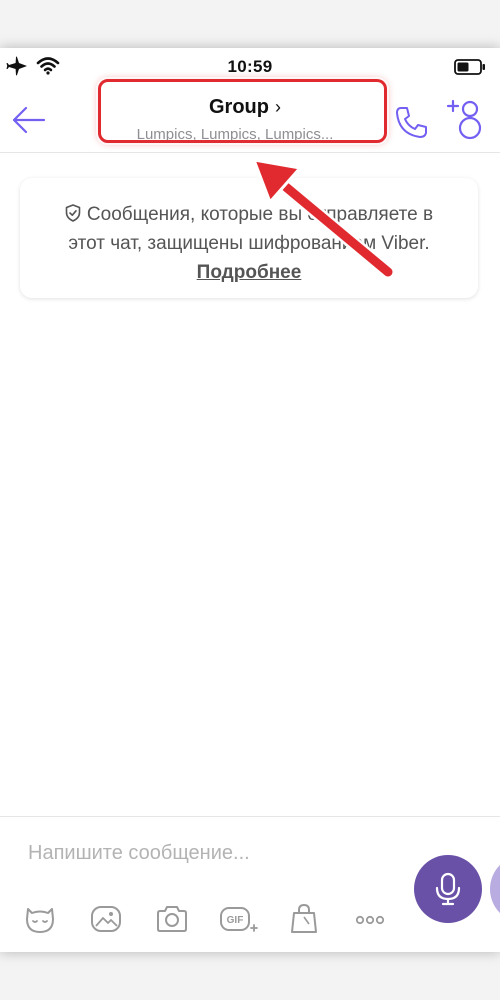 This screenshot has height=1000, width=500. I want to click on chat-title-text: Group, so click(239, 107).